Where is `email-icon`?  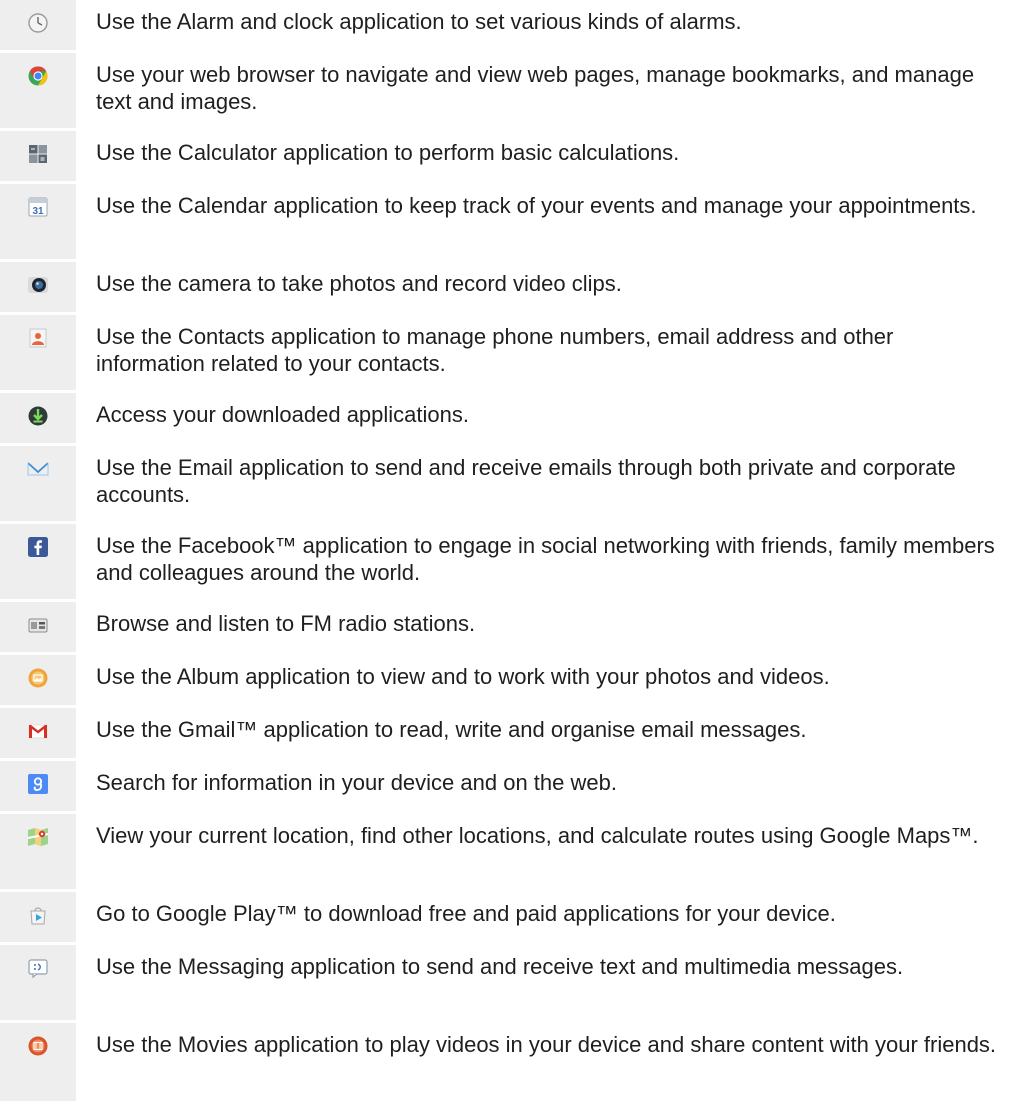 email-icon is located at coordinates (38, 469).